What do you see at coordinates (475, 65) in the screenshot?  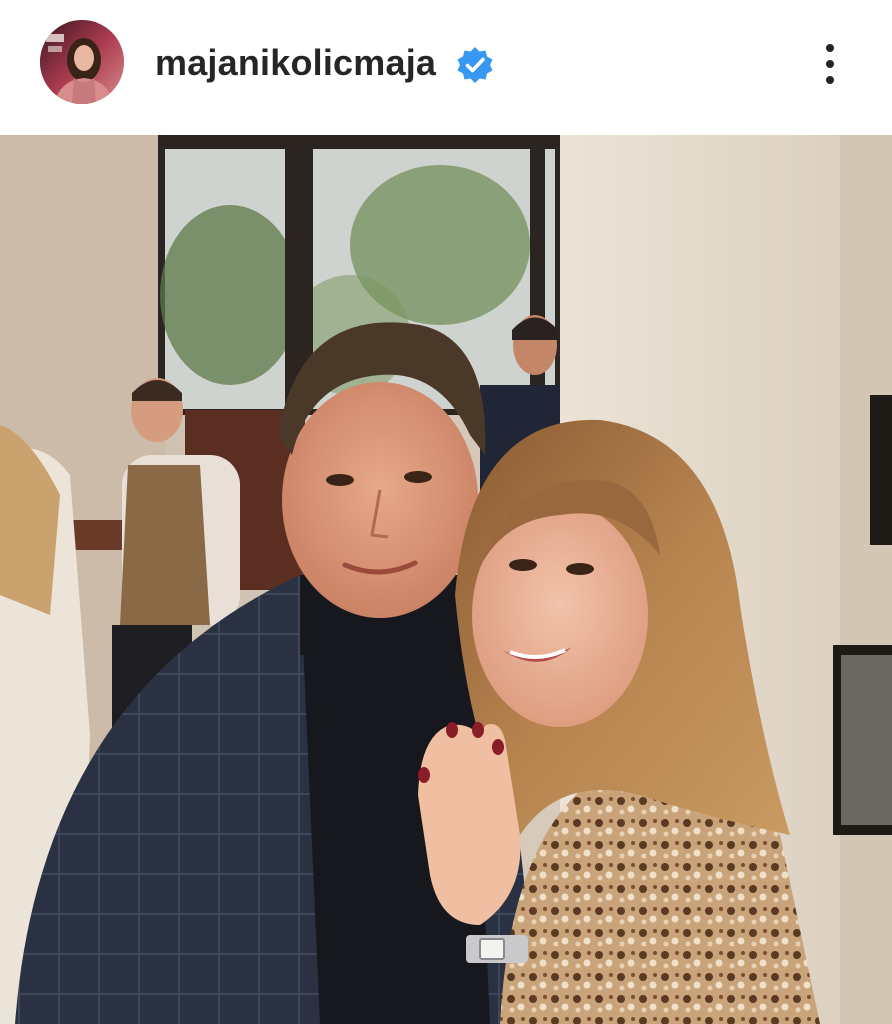 I see `verified-badge-icon` at bounding box center [475, 65].